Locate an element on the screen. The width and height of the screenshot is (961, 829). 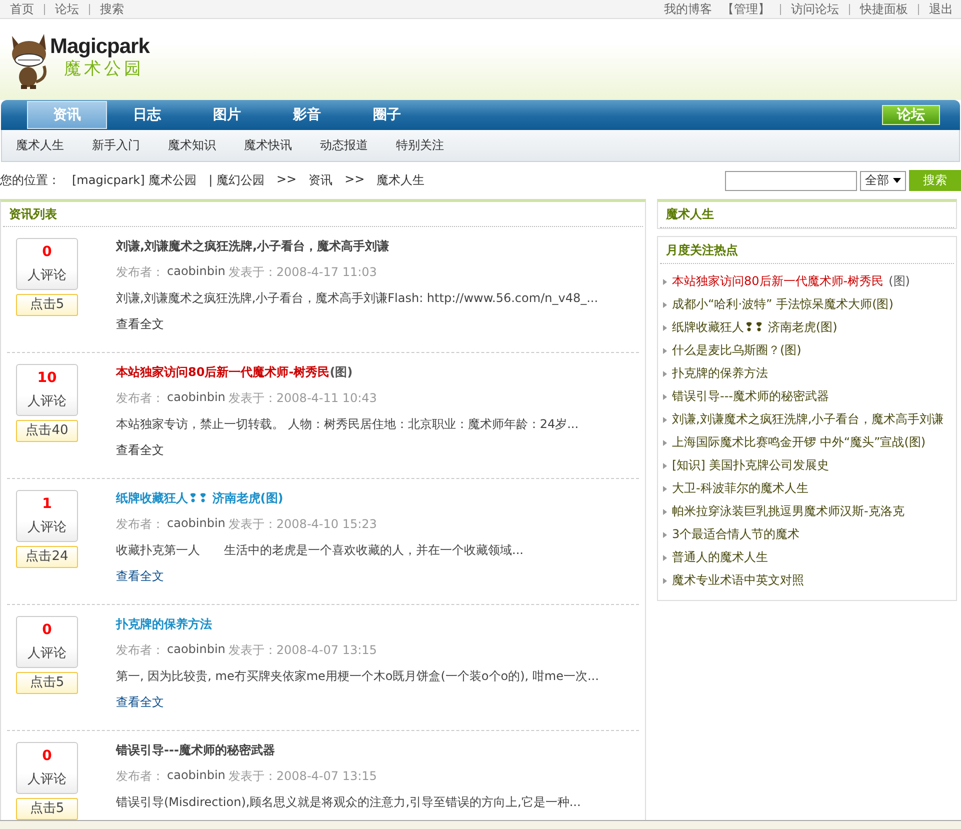
nav-tab: 圈子 is located at coordinates (387, 115).